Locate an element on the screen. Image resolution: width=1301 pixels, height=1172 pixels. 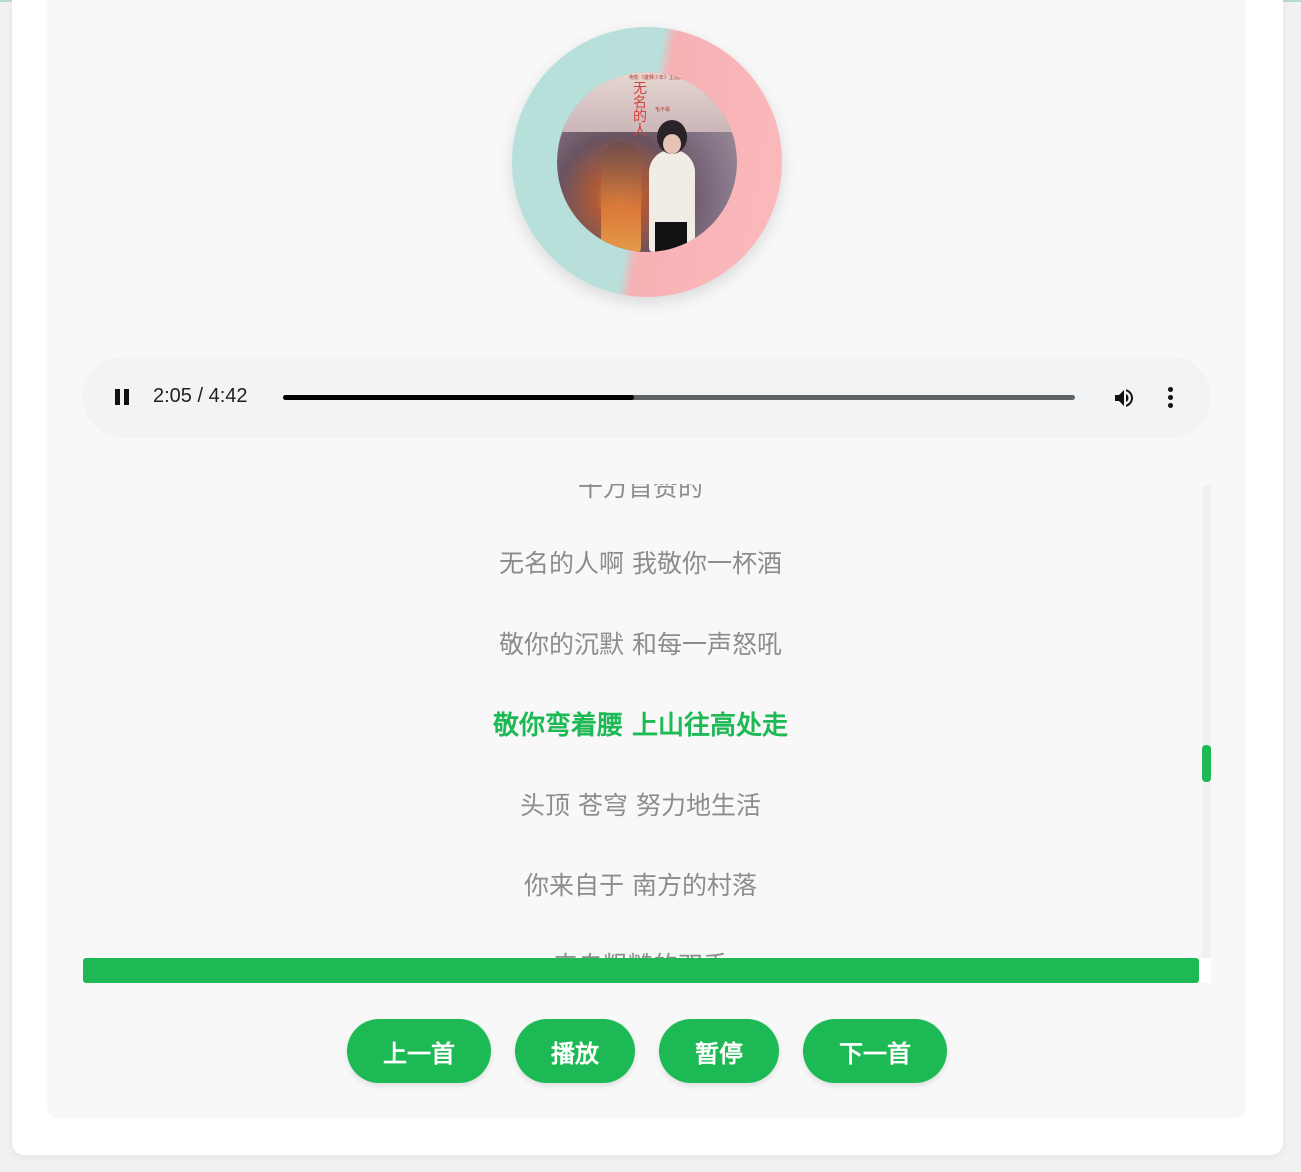
next-button: 下一首 is located at coordinates (875, 1051).